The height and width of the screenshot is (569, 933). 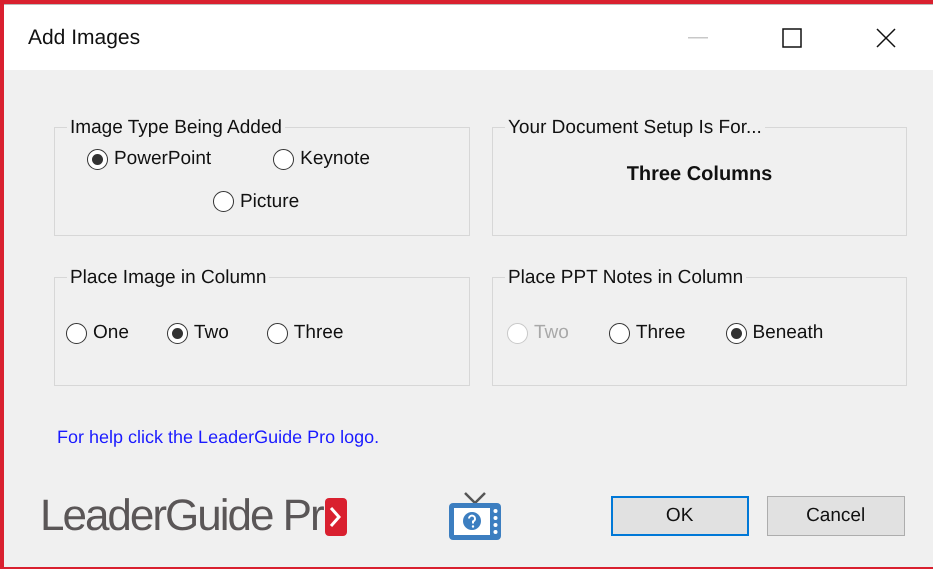 What do you see at coordinates (335, 516) in the screenshot?
I see `arrow-tab-icon` at bounding box center [335, 516].